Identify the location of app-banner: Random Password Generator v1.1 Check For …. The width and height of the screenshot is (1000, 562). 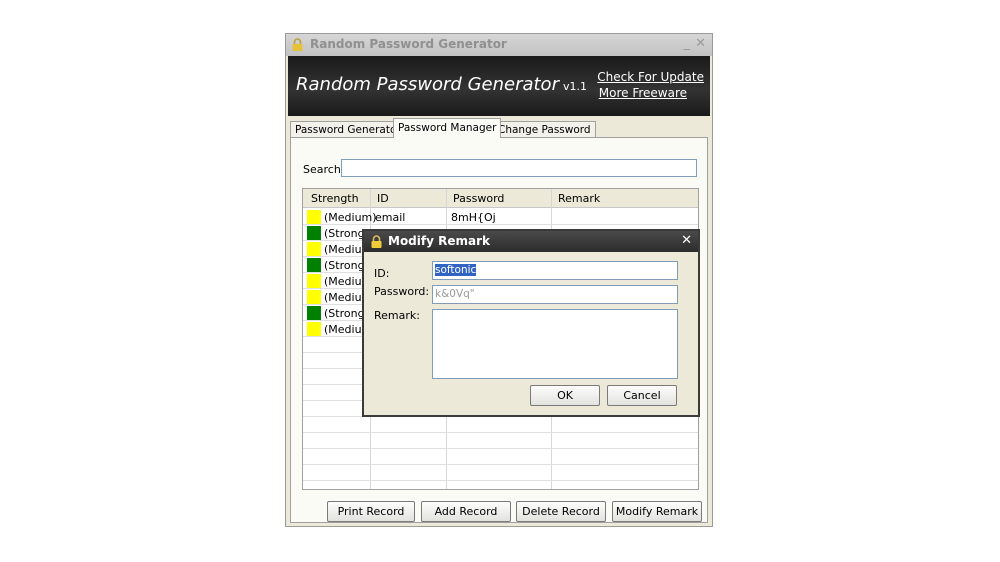
(499, 86).